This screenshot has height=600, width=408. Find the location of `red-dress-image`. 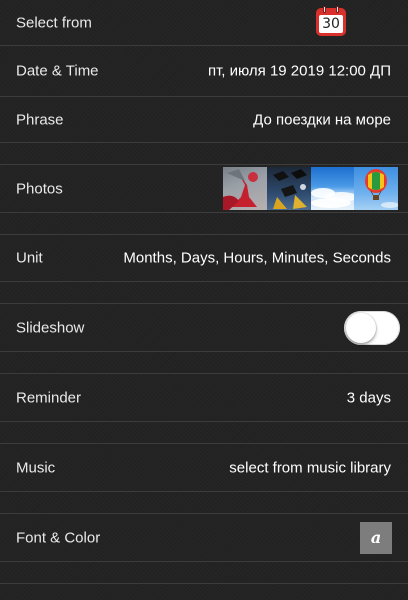

red-dress-image is located at coordinates (240, 189).